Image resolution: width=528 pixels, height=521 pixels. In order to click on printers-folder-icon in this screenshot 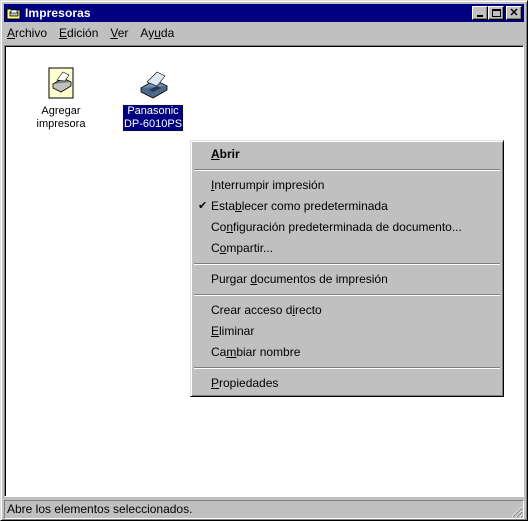, I will do `click(13, 14)`.